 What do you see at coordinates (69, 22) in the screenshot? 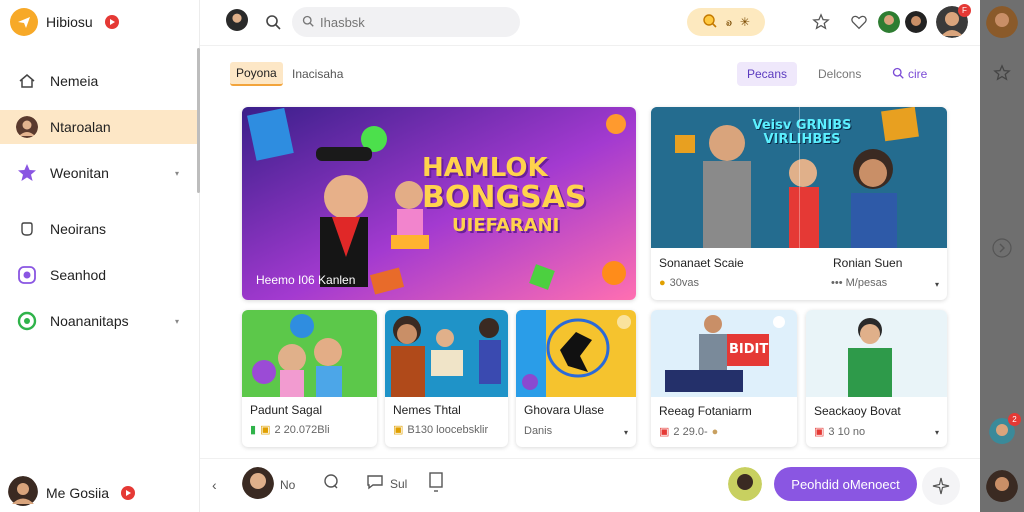
I see `brand-name: Hibiosu` at bounding box center [69, 22].